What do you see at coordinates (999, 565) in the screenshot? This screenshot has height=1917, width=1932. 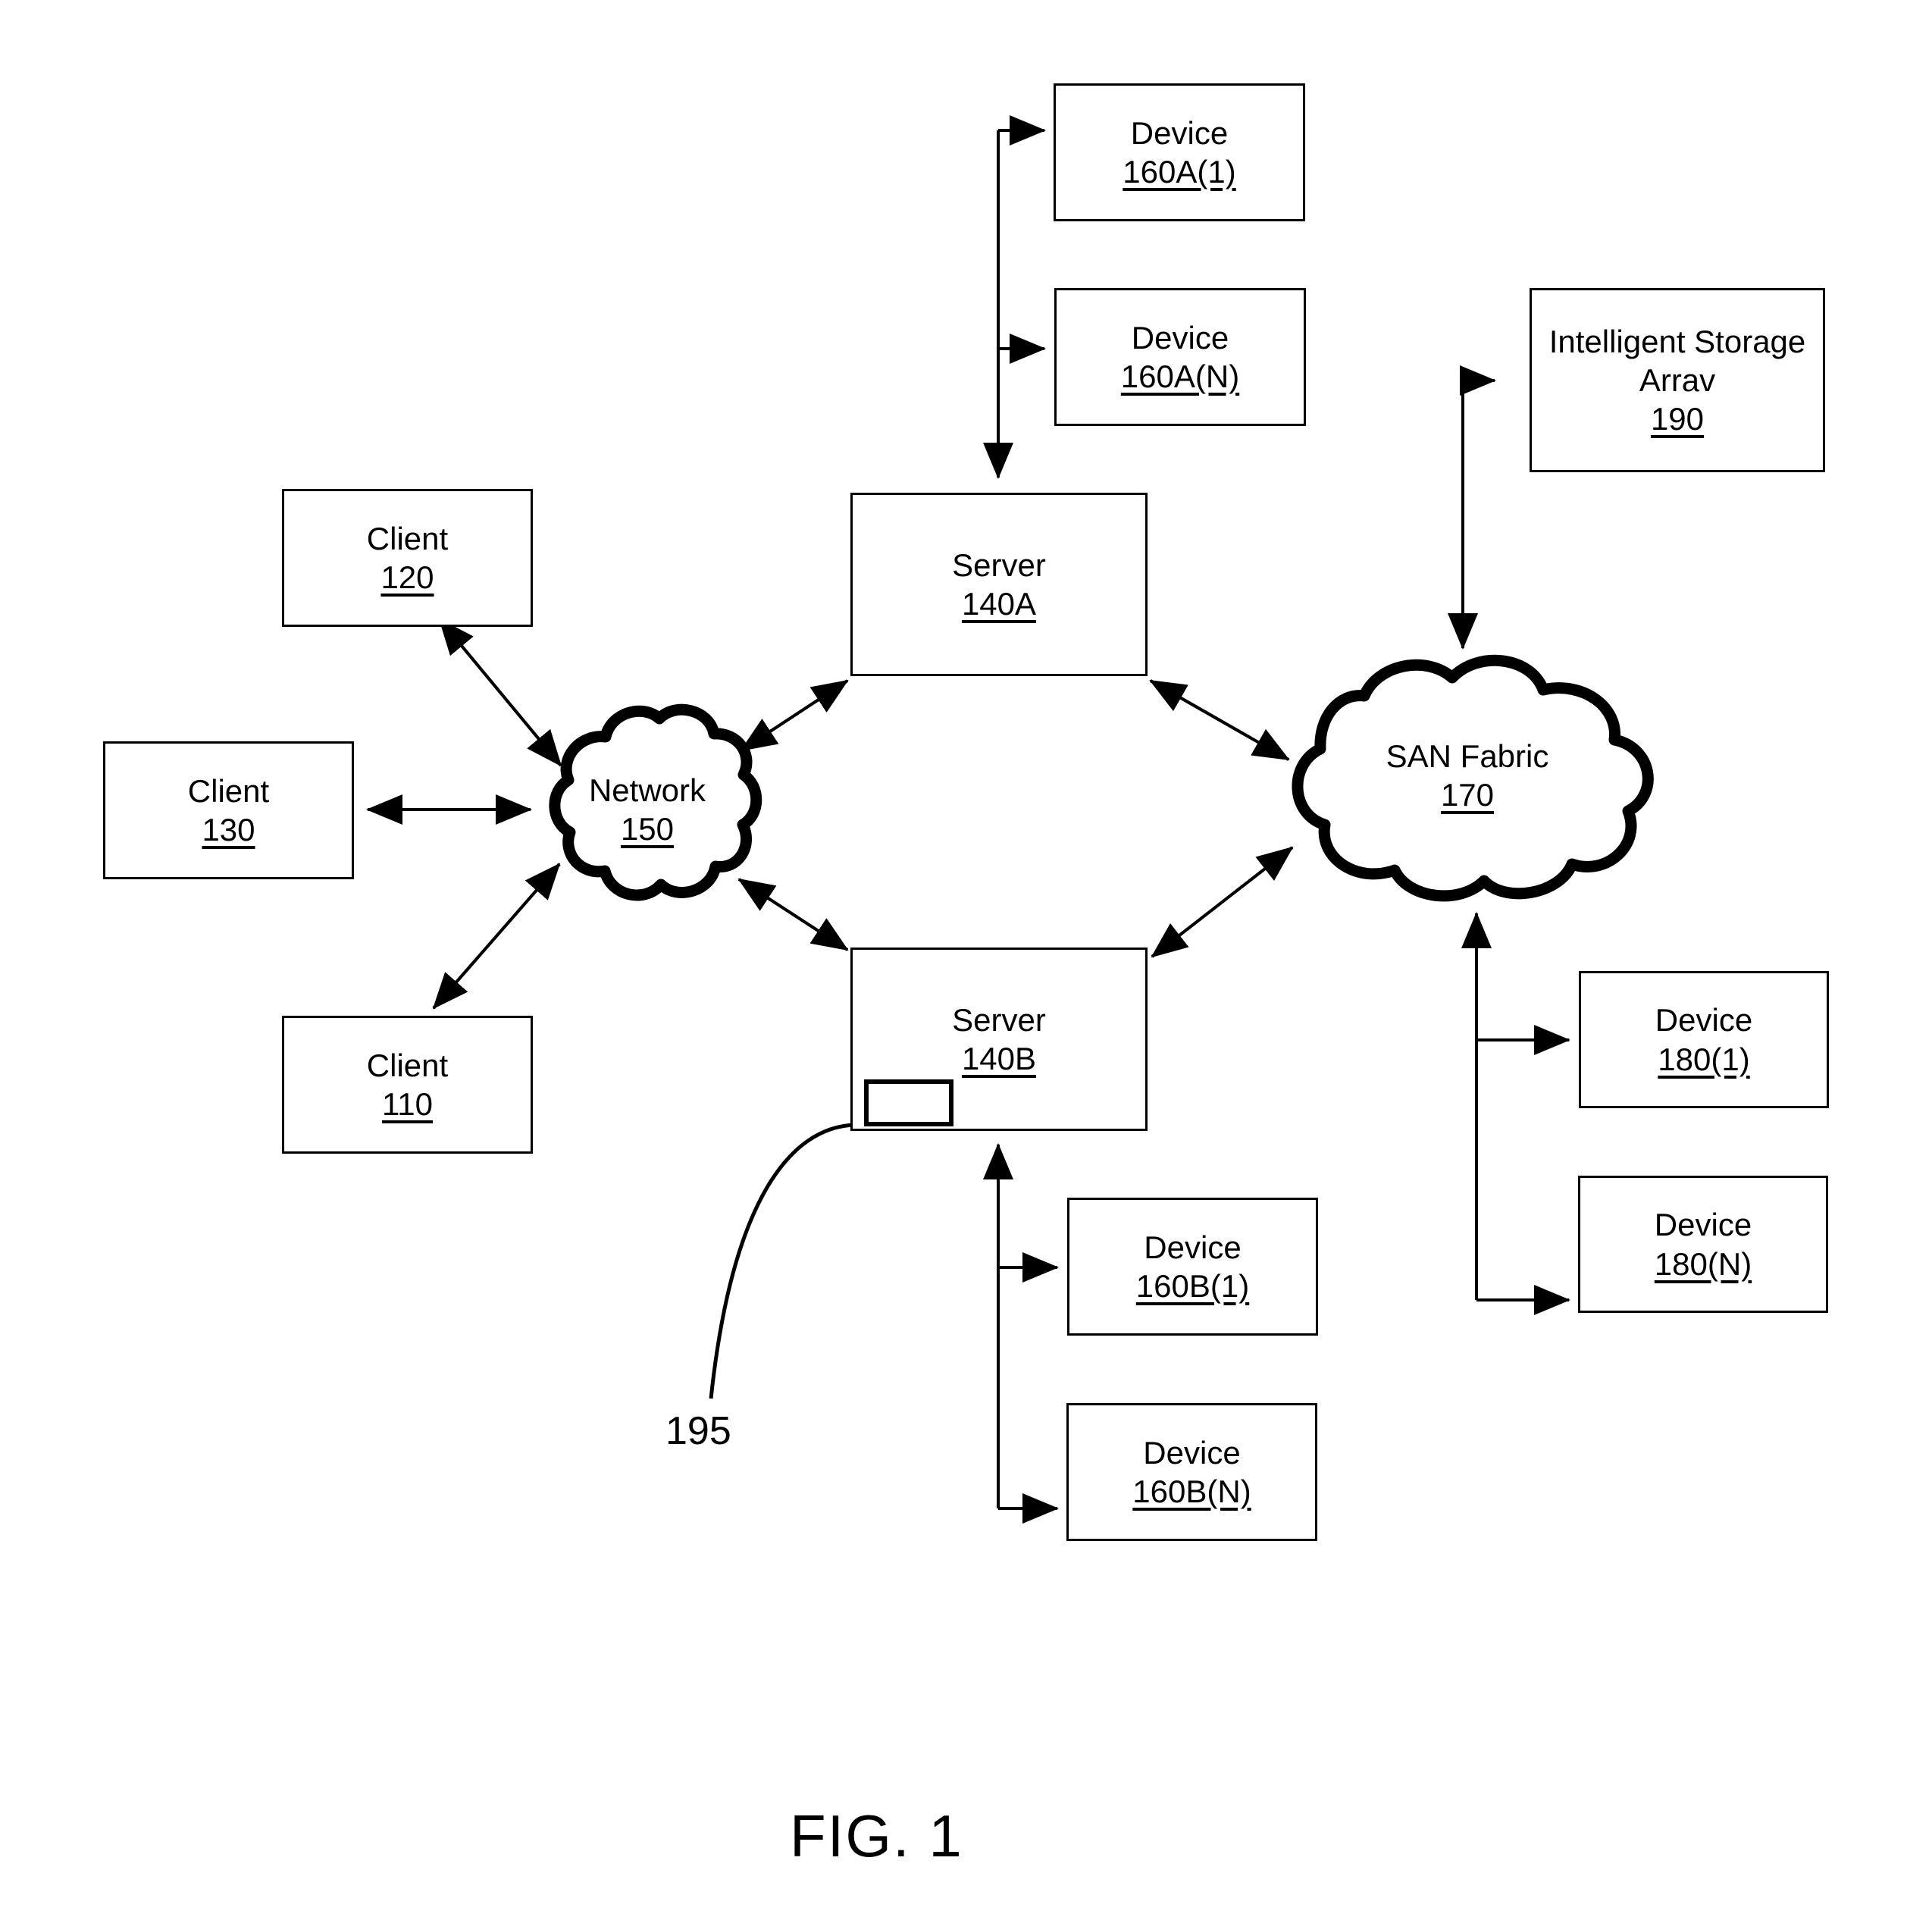 I see `server-140a-label: Server` at bounding box center [999, 565].